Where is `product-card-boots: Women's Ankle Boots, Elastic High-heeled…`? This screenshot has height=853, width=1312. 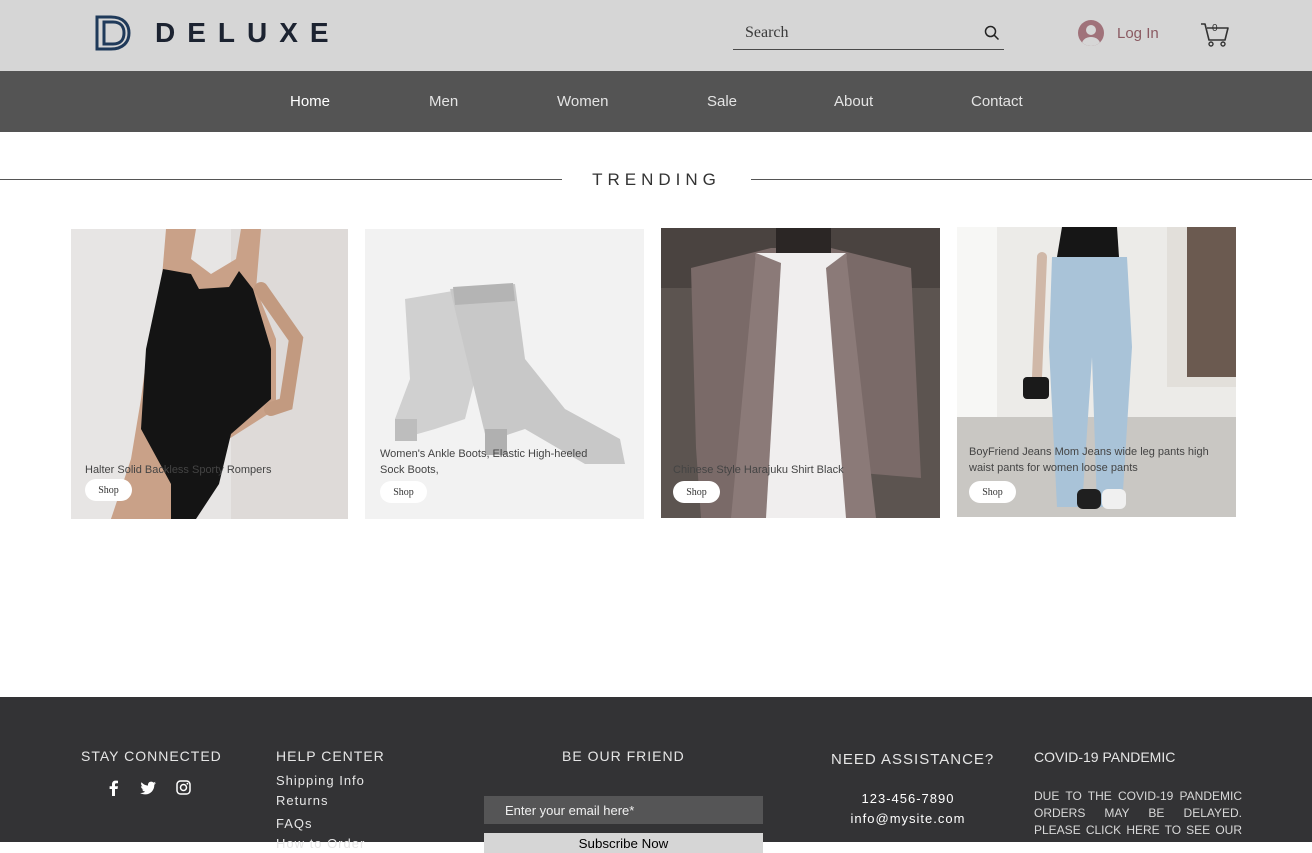
product-card-boots: Women's Ankle Boots, Elastic High-heeled… is located at coordinates (504, 374).